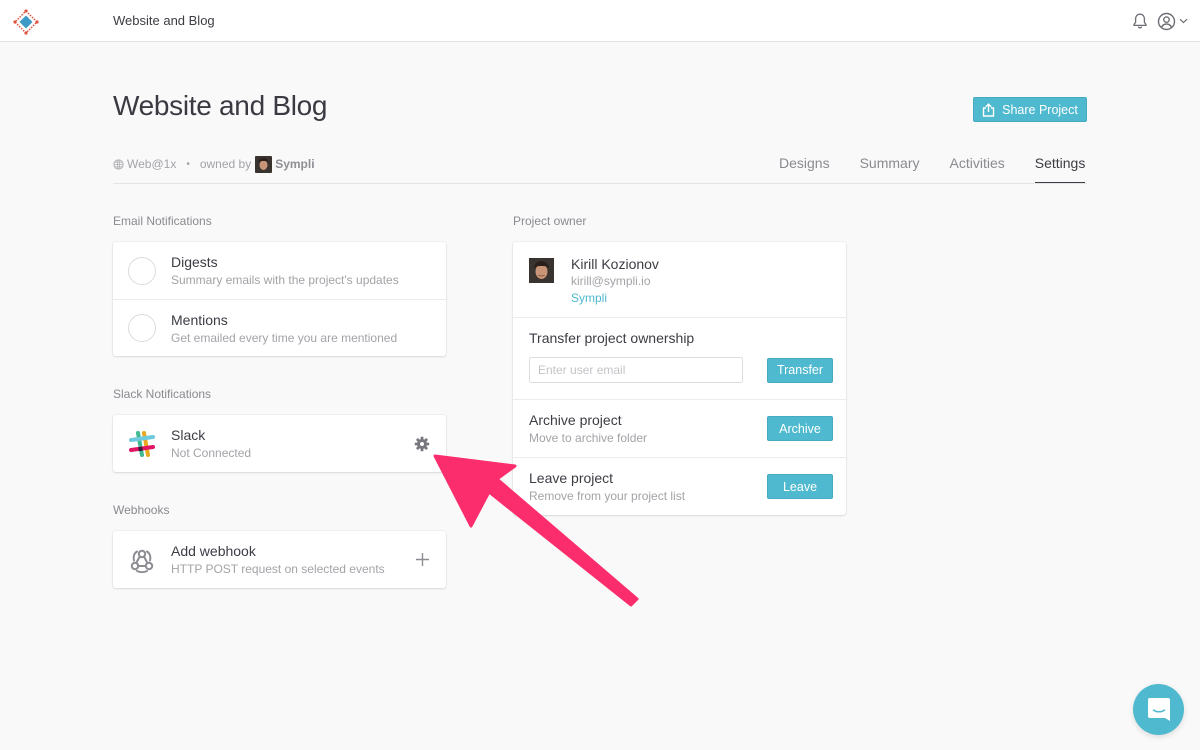 Image resolution: width=1200 pixels, height=750 pixels. I want to click on top-bar: Website and Blog, so click(600, 21).